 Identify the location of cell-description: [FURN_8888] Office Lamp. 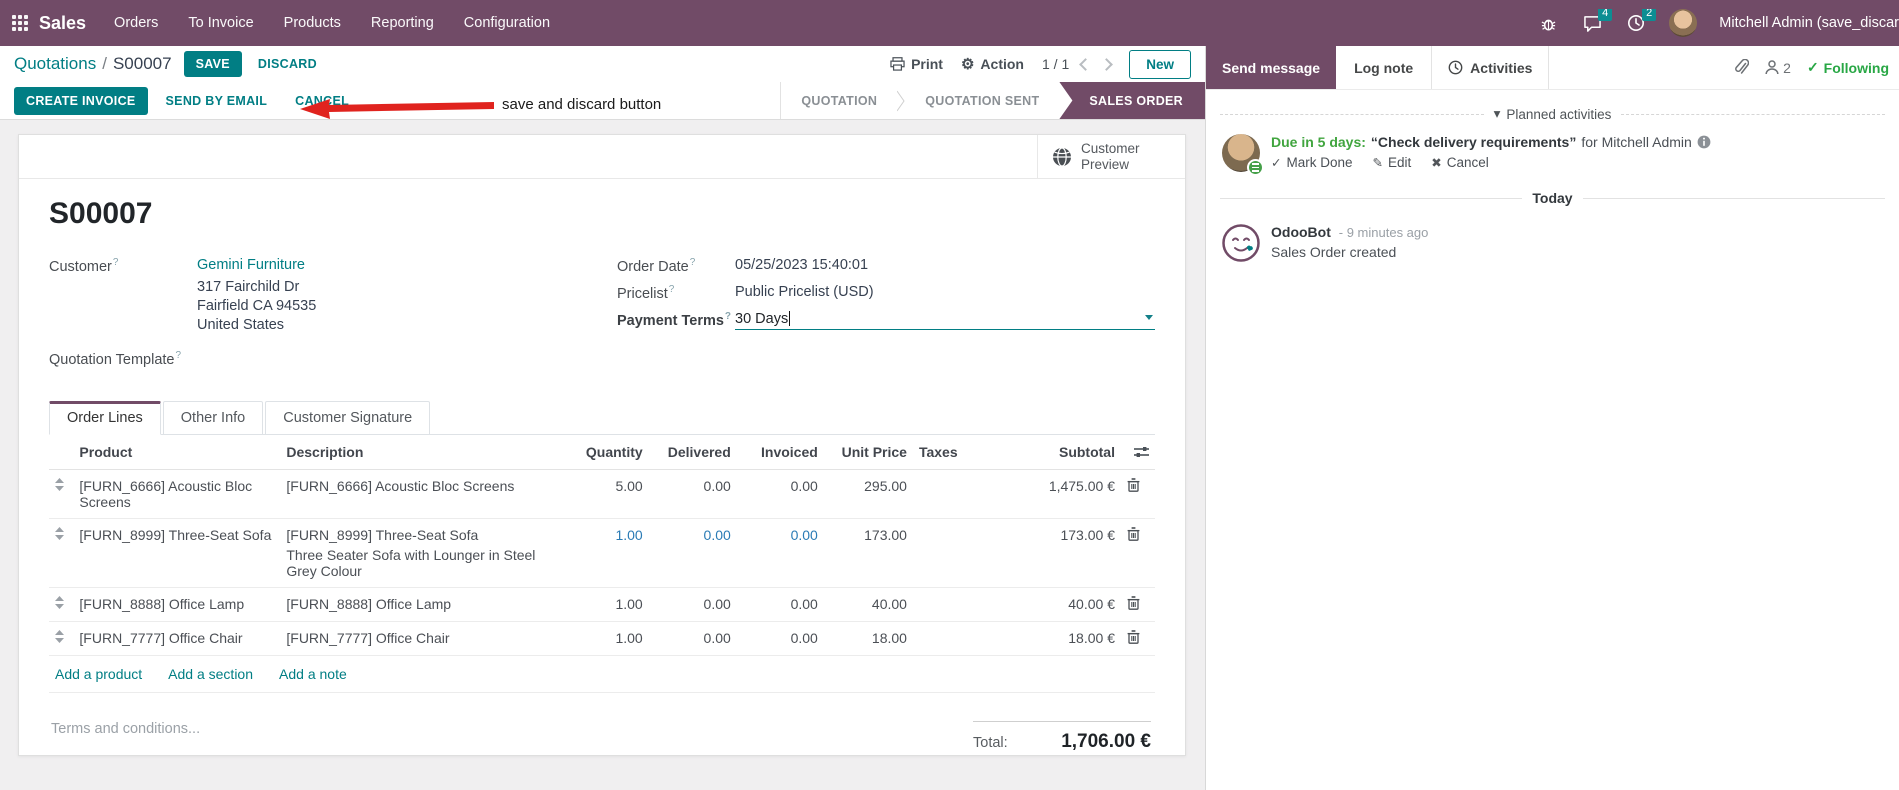
(421, 604).